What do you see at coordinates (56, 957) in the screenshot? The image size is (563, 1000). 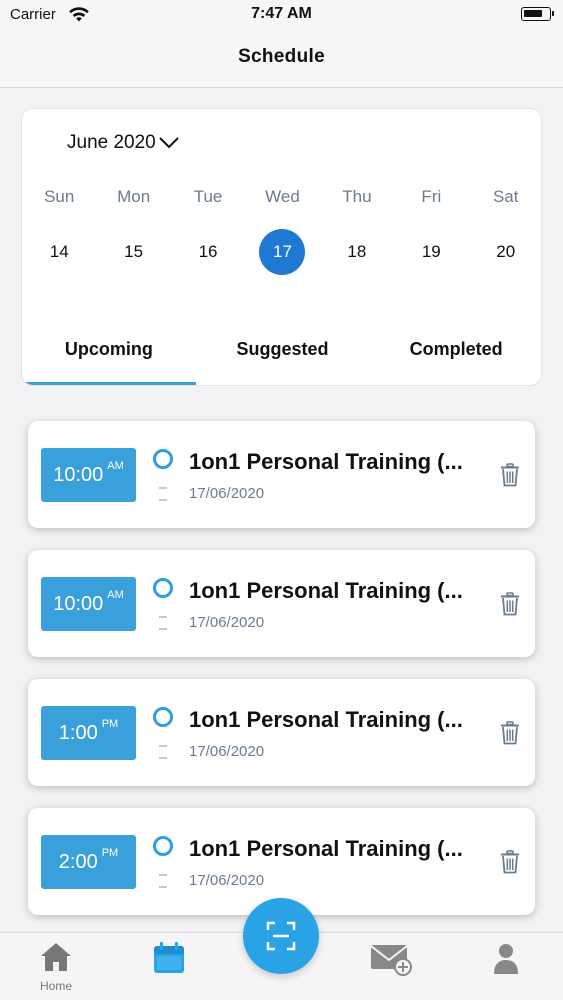 I see `home-icon` at bounding box center [56, 957].